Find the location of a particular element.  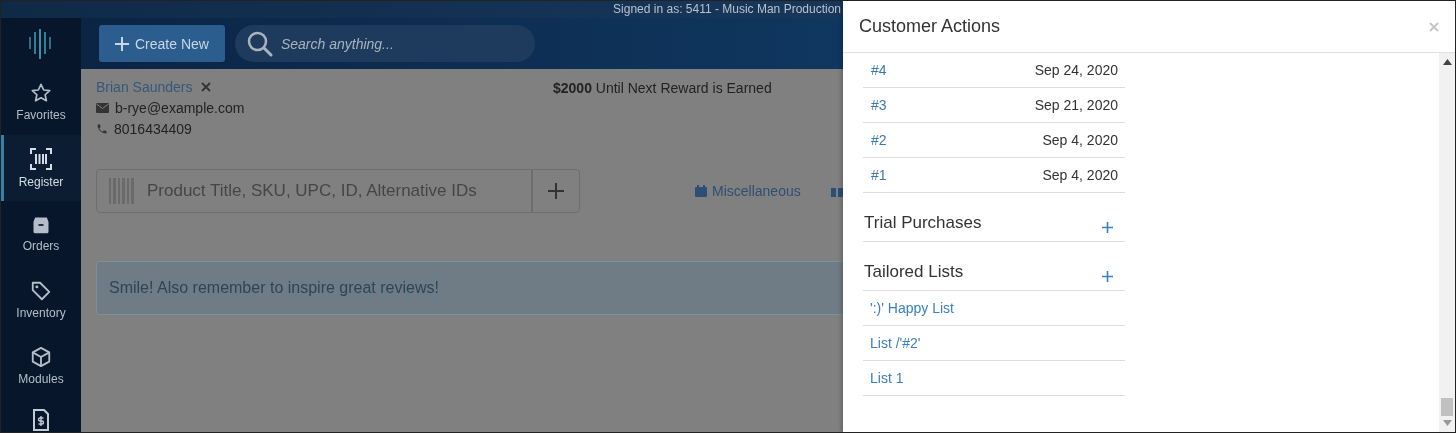

star-icon is located at coordinates (41, 93).